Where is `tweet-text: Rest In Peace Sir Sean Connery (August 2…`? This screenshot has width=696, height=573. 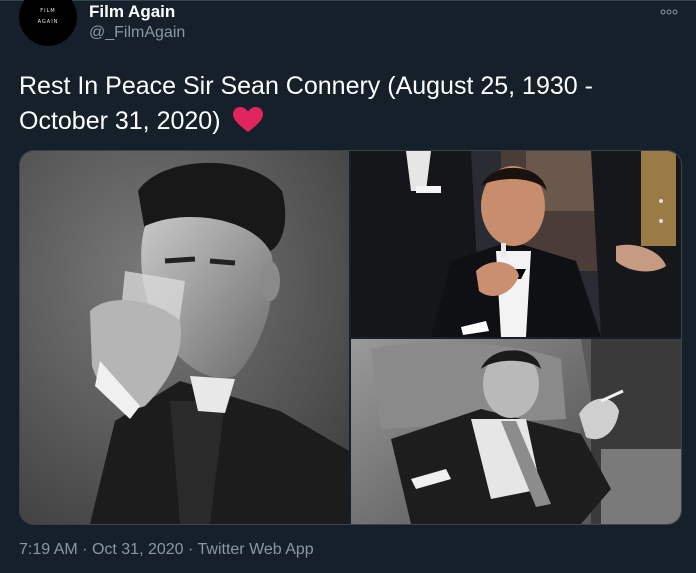 tweet-text: Rest In Peace Sir Sean Connery (August 2… is located at coordinates (339, 106).